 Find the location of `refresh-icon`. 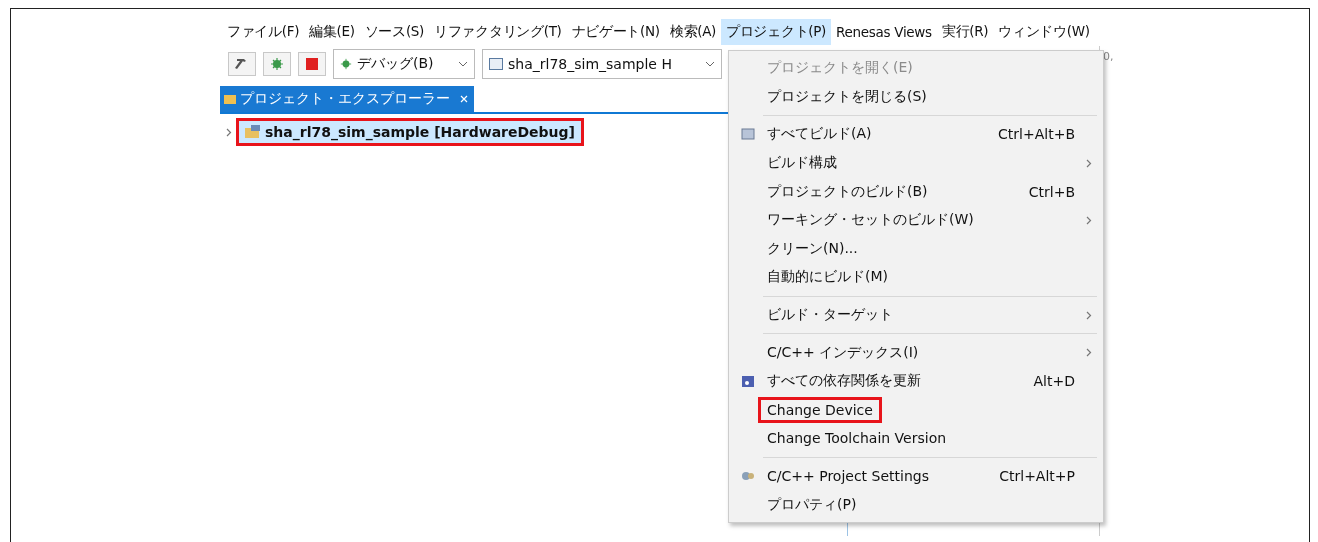

refresh-icon is located at coordinates (748, 381).